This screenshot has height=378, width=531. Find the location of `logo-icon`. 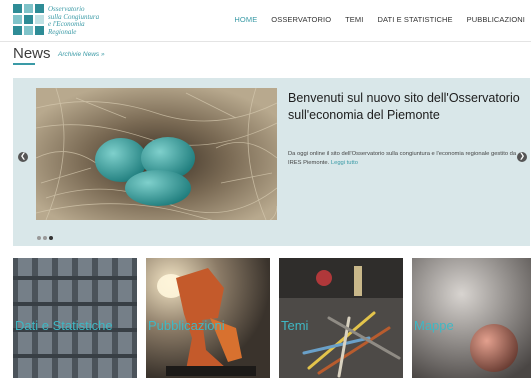

logo-icon is located at coordinates (29, 20).